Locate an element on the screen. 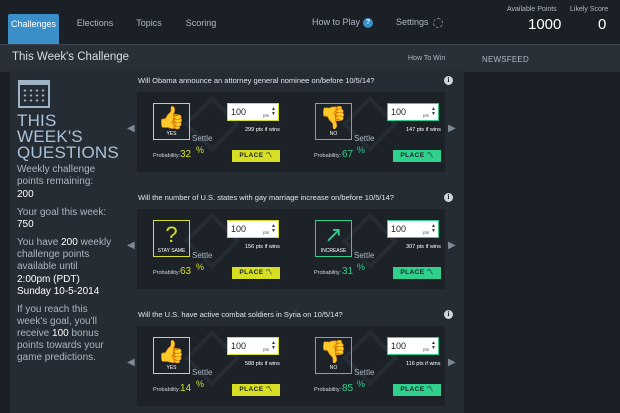 This screenshot has width=620, height=413. option-b-probability: 67 is located at coordinates (348, 154).